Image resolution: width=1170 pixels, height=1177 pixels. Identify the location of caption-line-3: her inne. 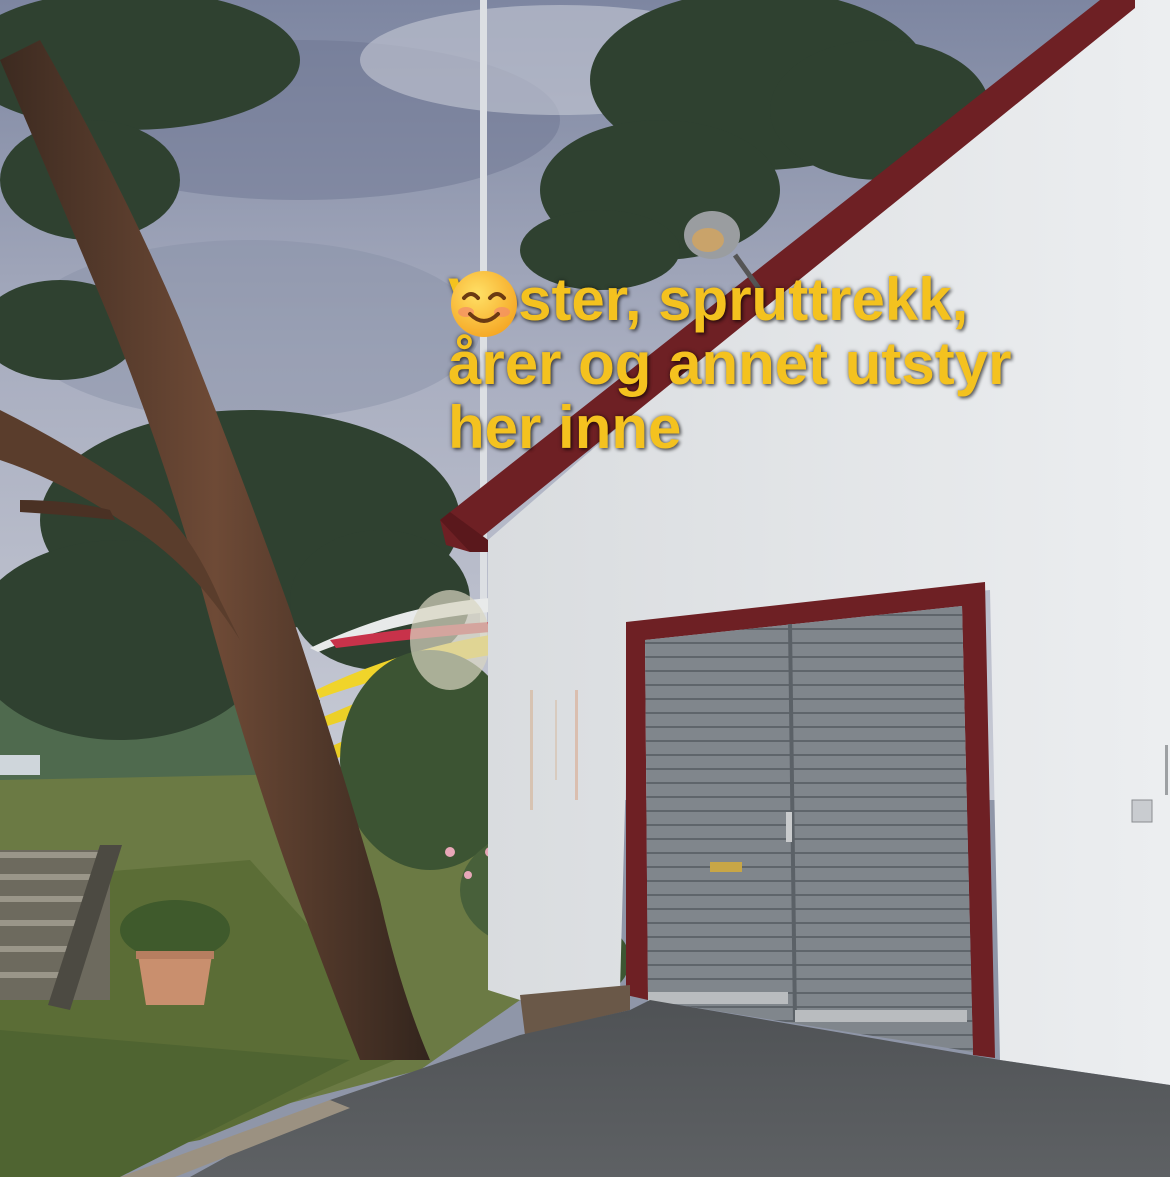
(798, 366).